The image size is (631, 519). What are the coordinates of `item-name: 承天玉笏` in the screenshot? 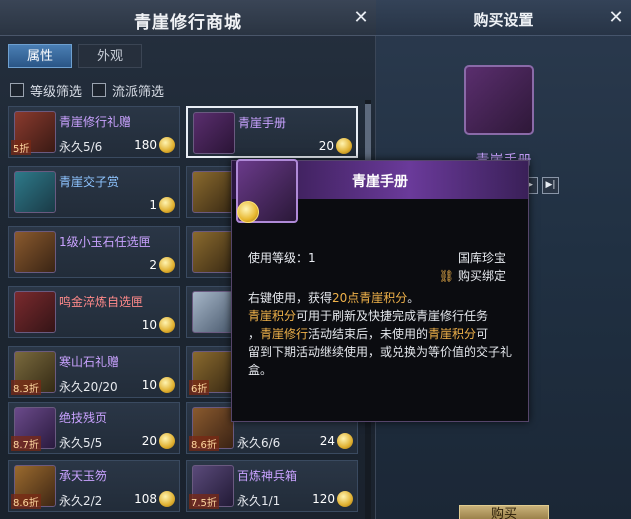 It's located at (83, 476).